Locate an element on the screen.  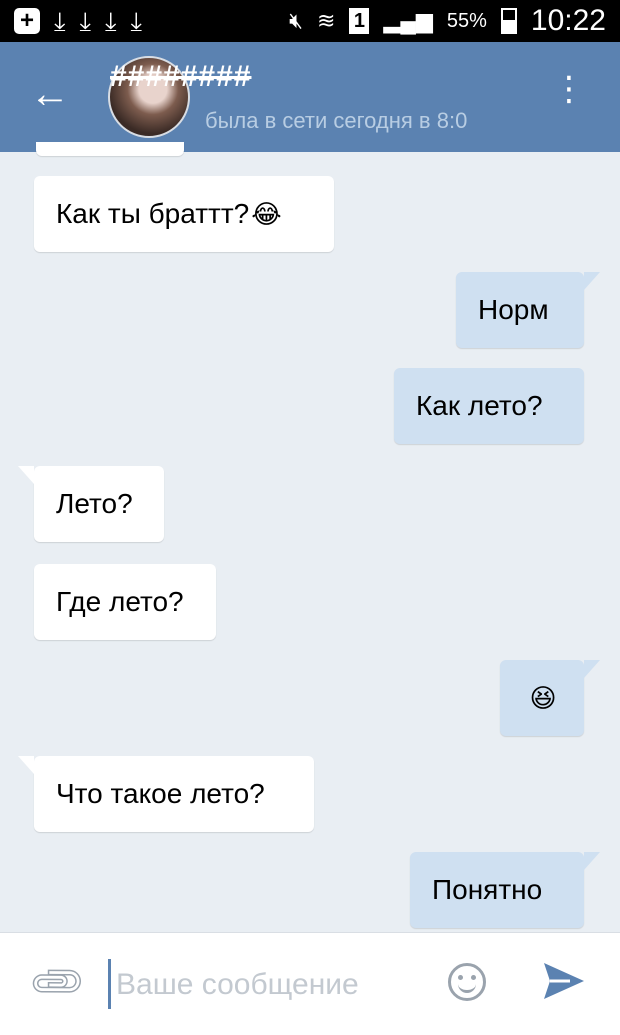
clock: 10:22 is located at coordinates (568, 20).